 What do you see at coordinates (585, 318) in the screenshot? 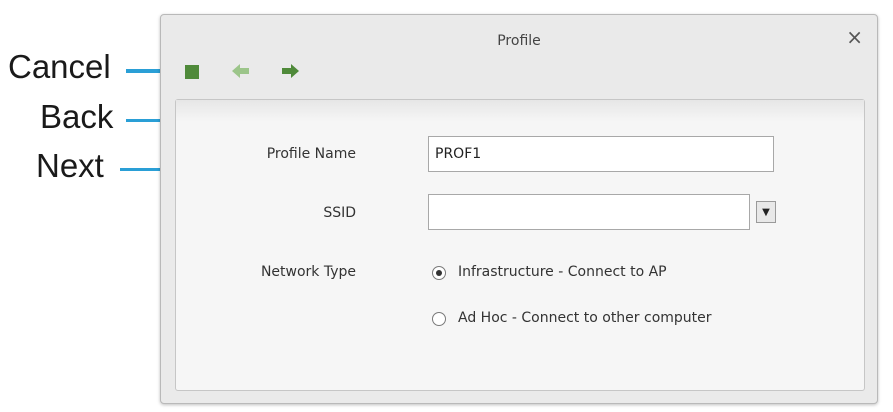
I see `adhoc-radio-label: Ad Hoc - Connect to other computer` at bounding box center [585, 318].